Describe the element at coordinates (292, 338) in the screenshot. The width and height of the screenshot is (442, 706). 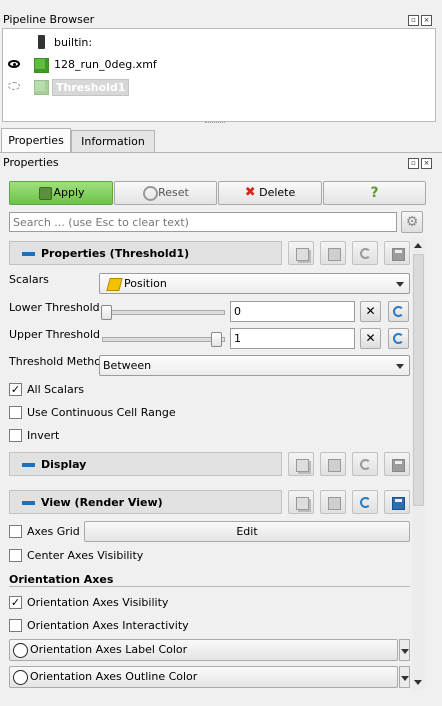
I see `upper-threshold-field: 1` at that location.